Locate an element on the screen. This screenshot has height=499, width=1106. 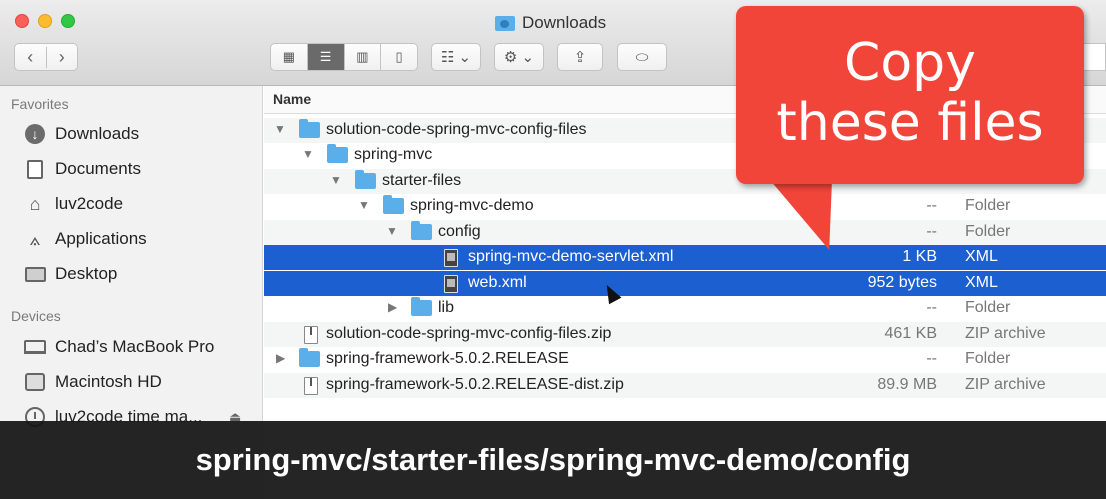
sidebar-item-documents: Documents is located at coordinates (82, 169).